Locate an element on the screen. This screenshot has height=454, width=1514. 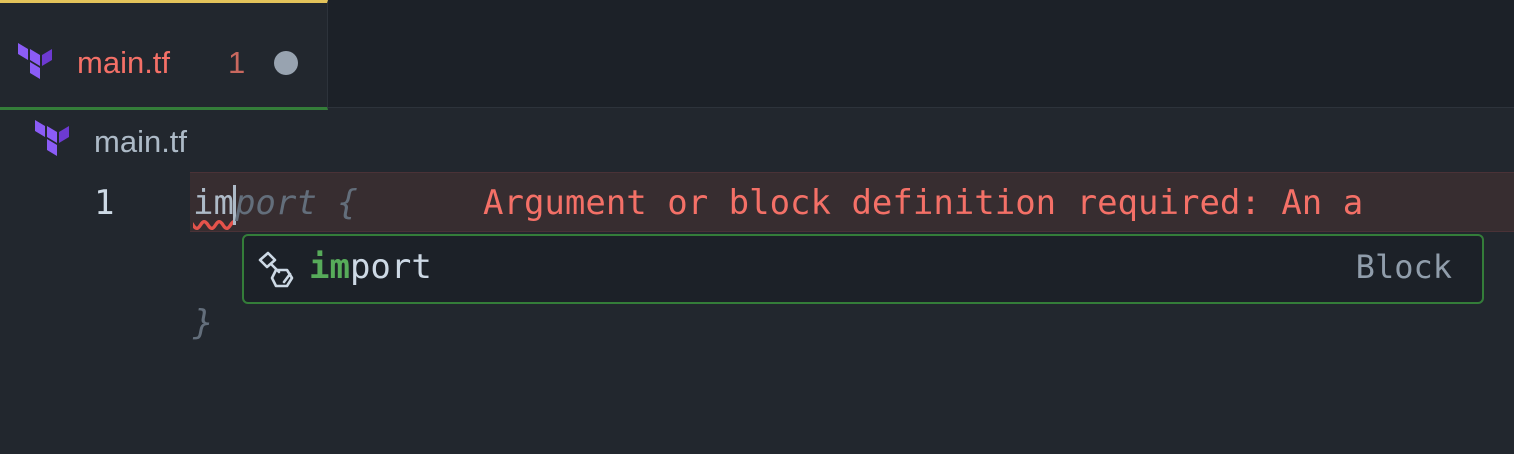
suggestion-kind: Block is located at coordinates (1403, 267).